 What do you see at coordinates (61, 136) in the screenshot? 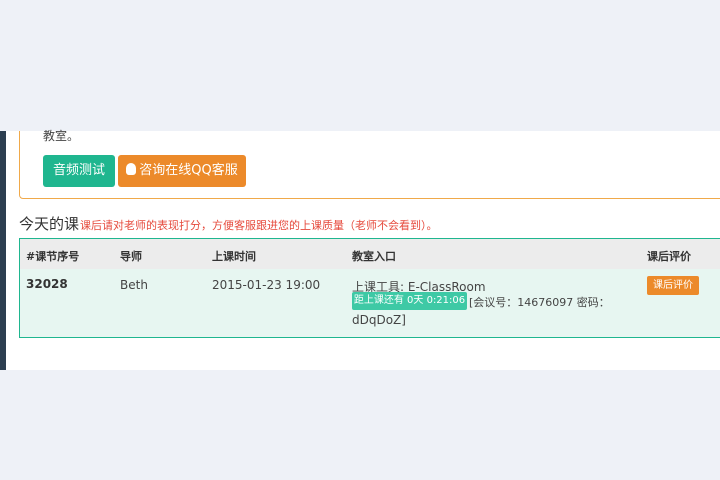
I see `notice-text: 教室。` at bounding box center [61, 136].